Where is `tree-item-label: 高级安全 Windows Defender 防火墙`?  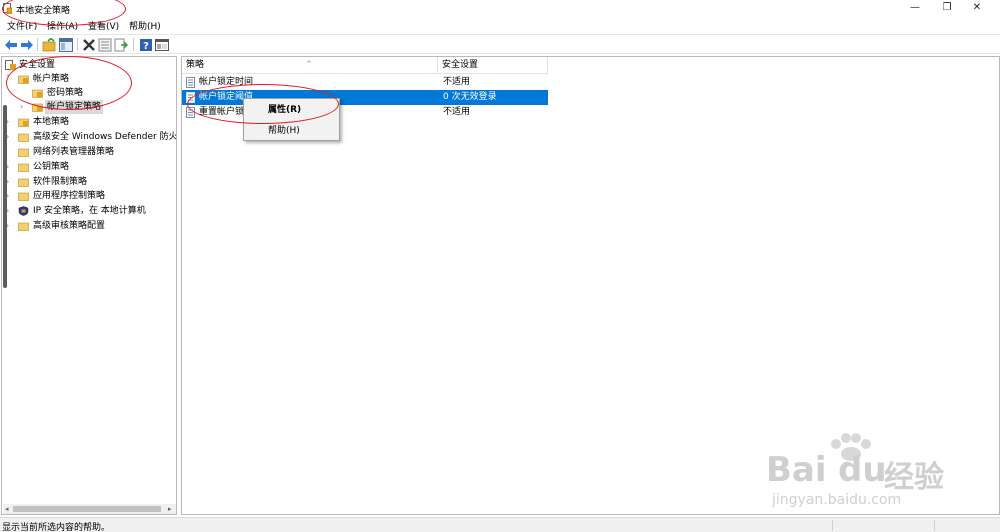 tree-item-label: 高级安全 Windows Defender 防火墙 is located at coordinates (105, 137).